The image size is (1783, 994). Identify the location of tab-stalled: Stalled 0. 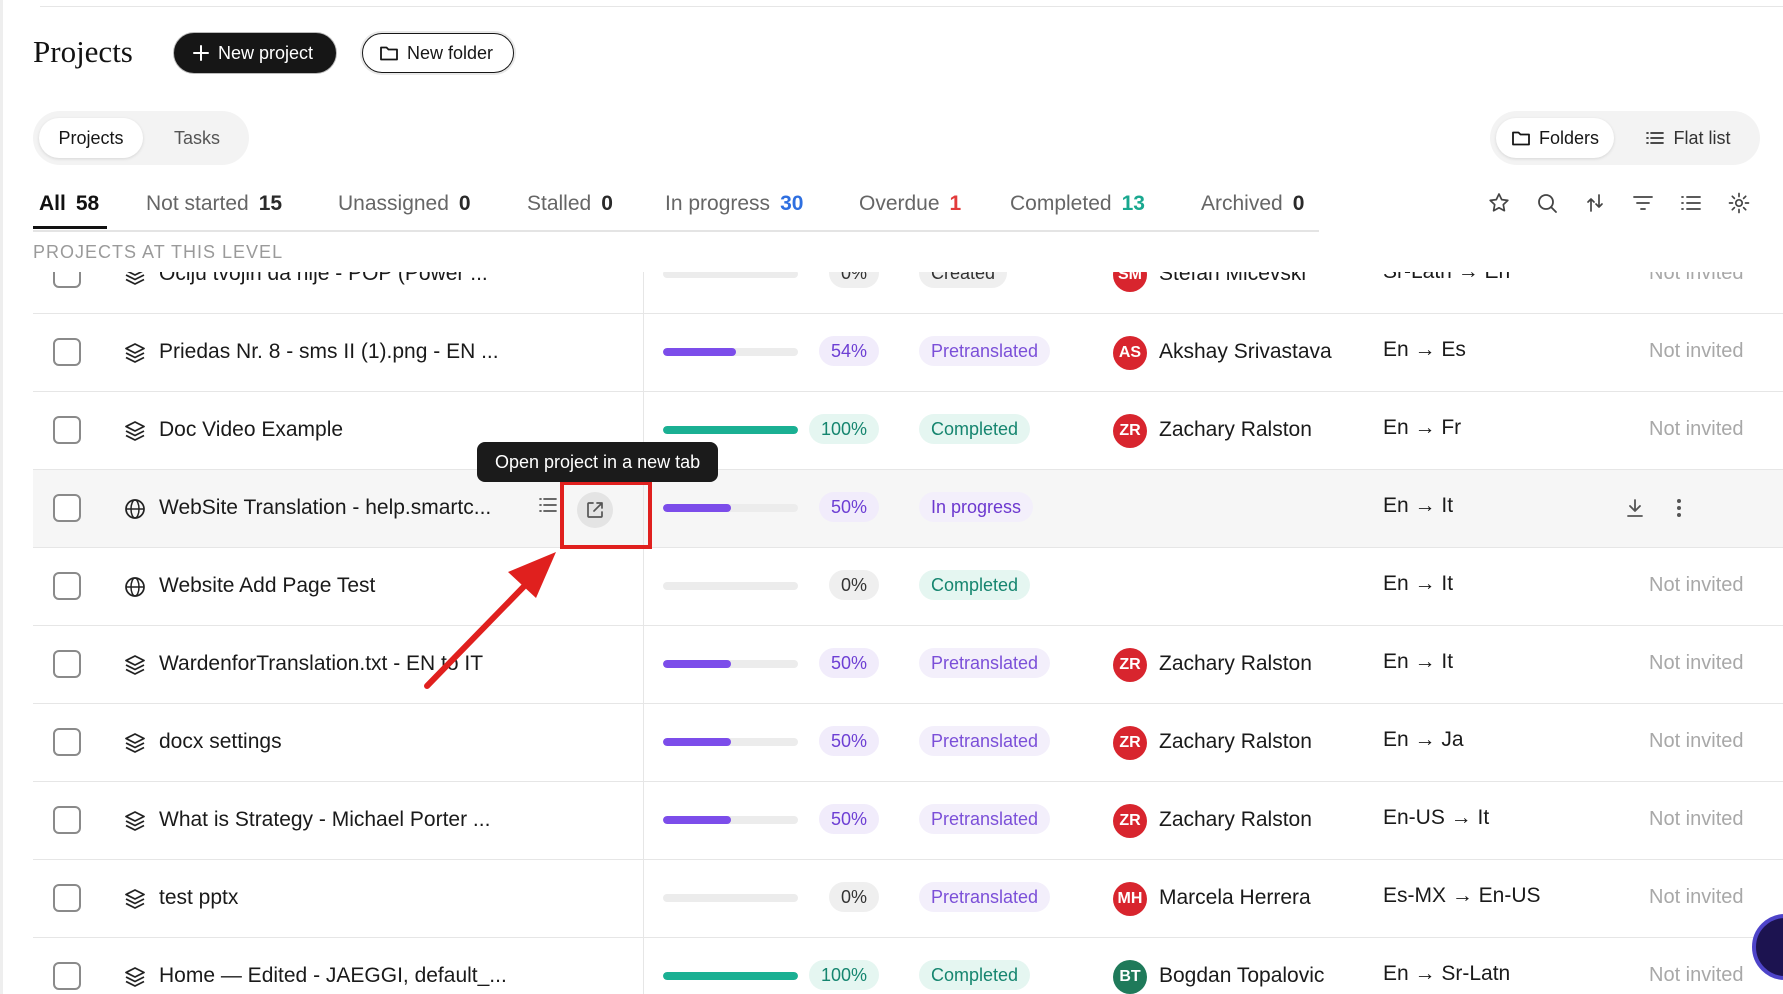
(570, 204).